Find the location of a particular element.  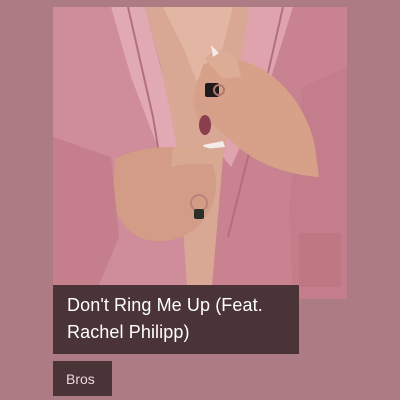

artist-name: Bros is located at coordinates (80, 378).